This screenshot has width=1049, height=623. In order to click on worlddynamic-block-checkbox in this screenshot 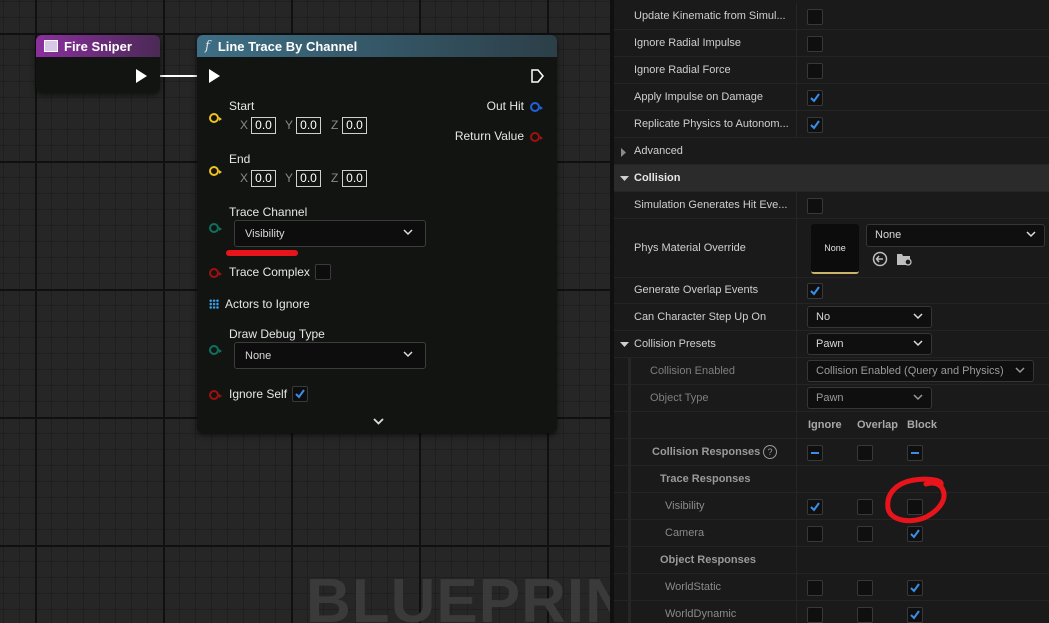, I will do `click(915, 615)`.